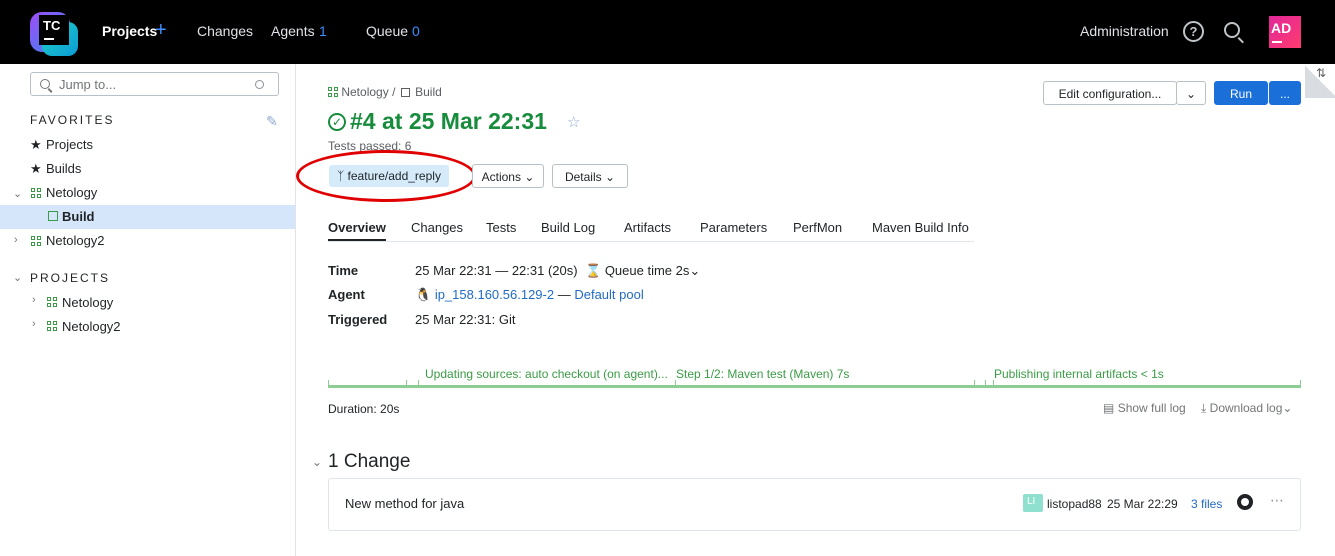 The height and width of the screenshot is (556, 1335). Describe the element at coordinates (49, 39) in the screenshot. I see `logo-underline` at that location.